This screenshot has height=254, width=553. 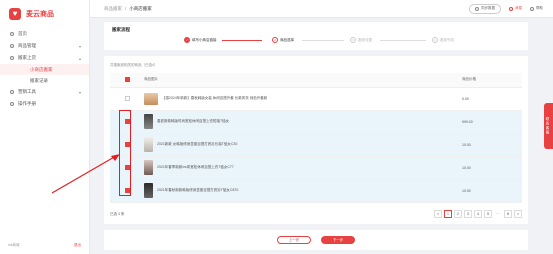 What do you see at coordinates (508, 214) in the screenshot?
I see `page-button: 8` at bounding box center [508, 214].